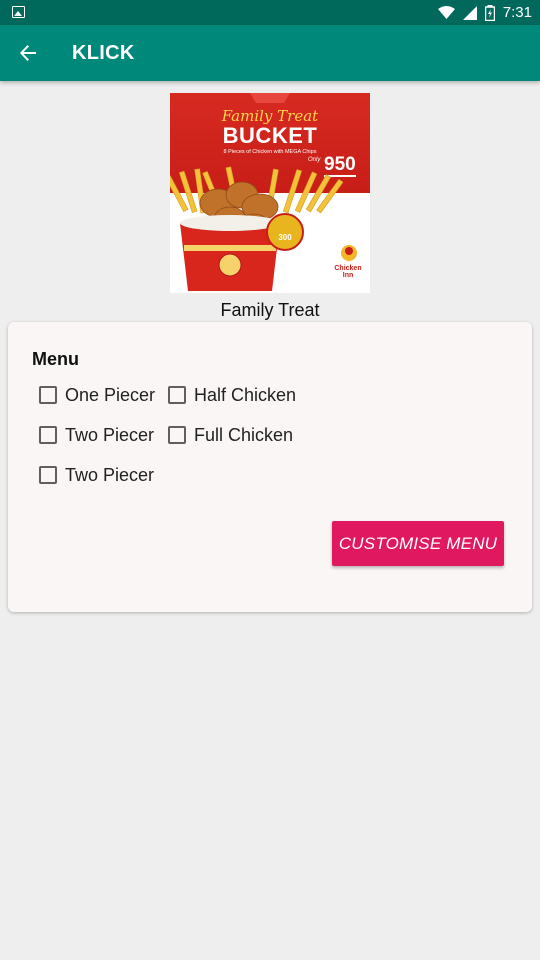 This screenshot has height=960, width=540. Describe the element at coordinates (489, 12) in the screenshot. I see `battery-charging-icon` at that location.